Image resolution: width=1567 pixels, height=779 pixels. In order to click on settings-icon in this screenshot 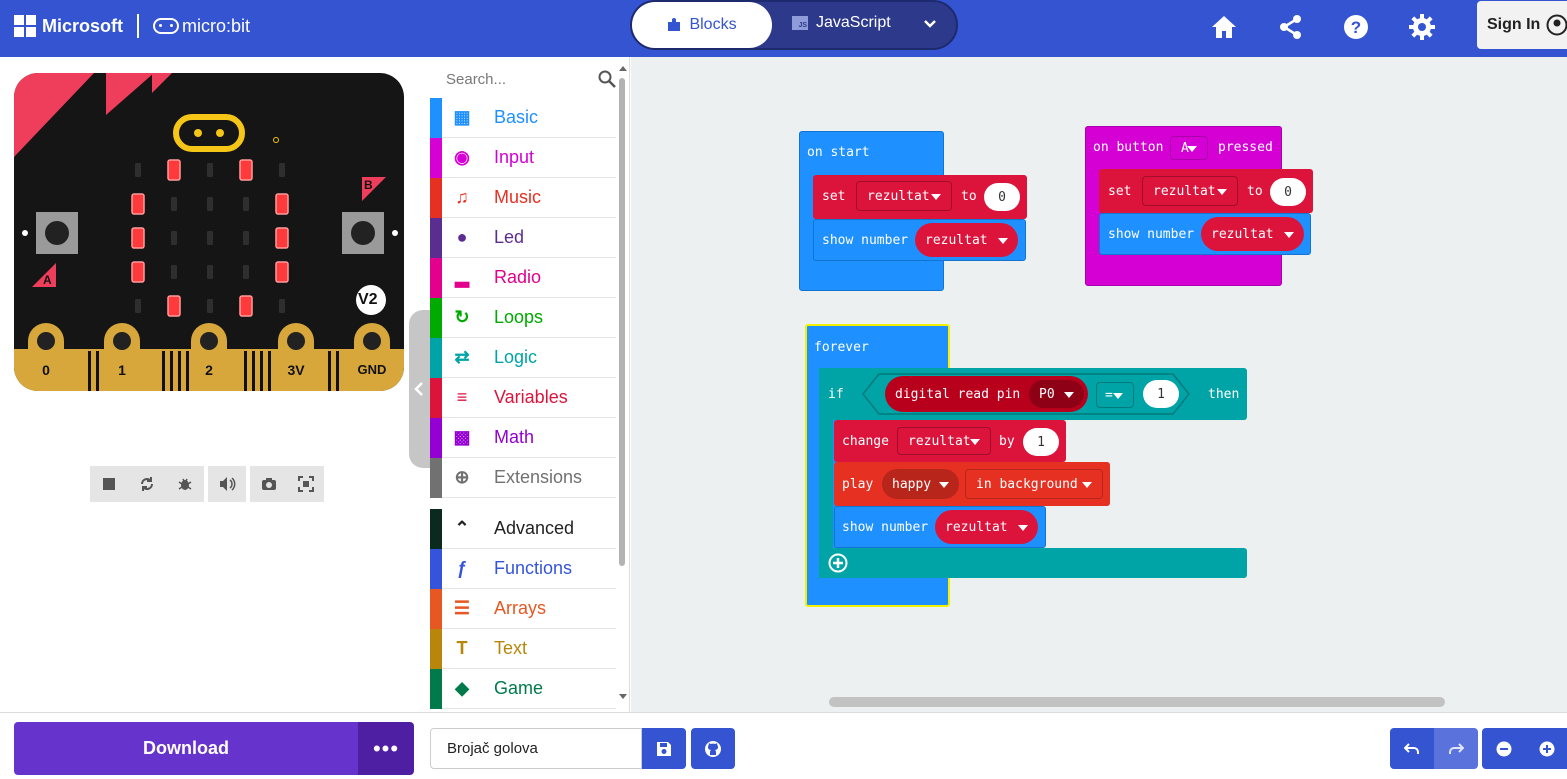, I will do `click(1422, 27)`.